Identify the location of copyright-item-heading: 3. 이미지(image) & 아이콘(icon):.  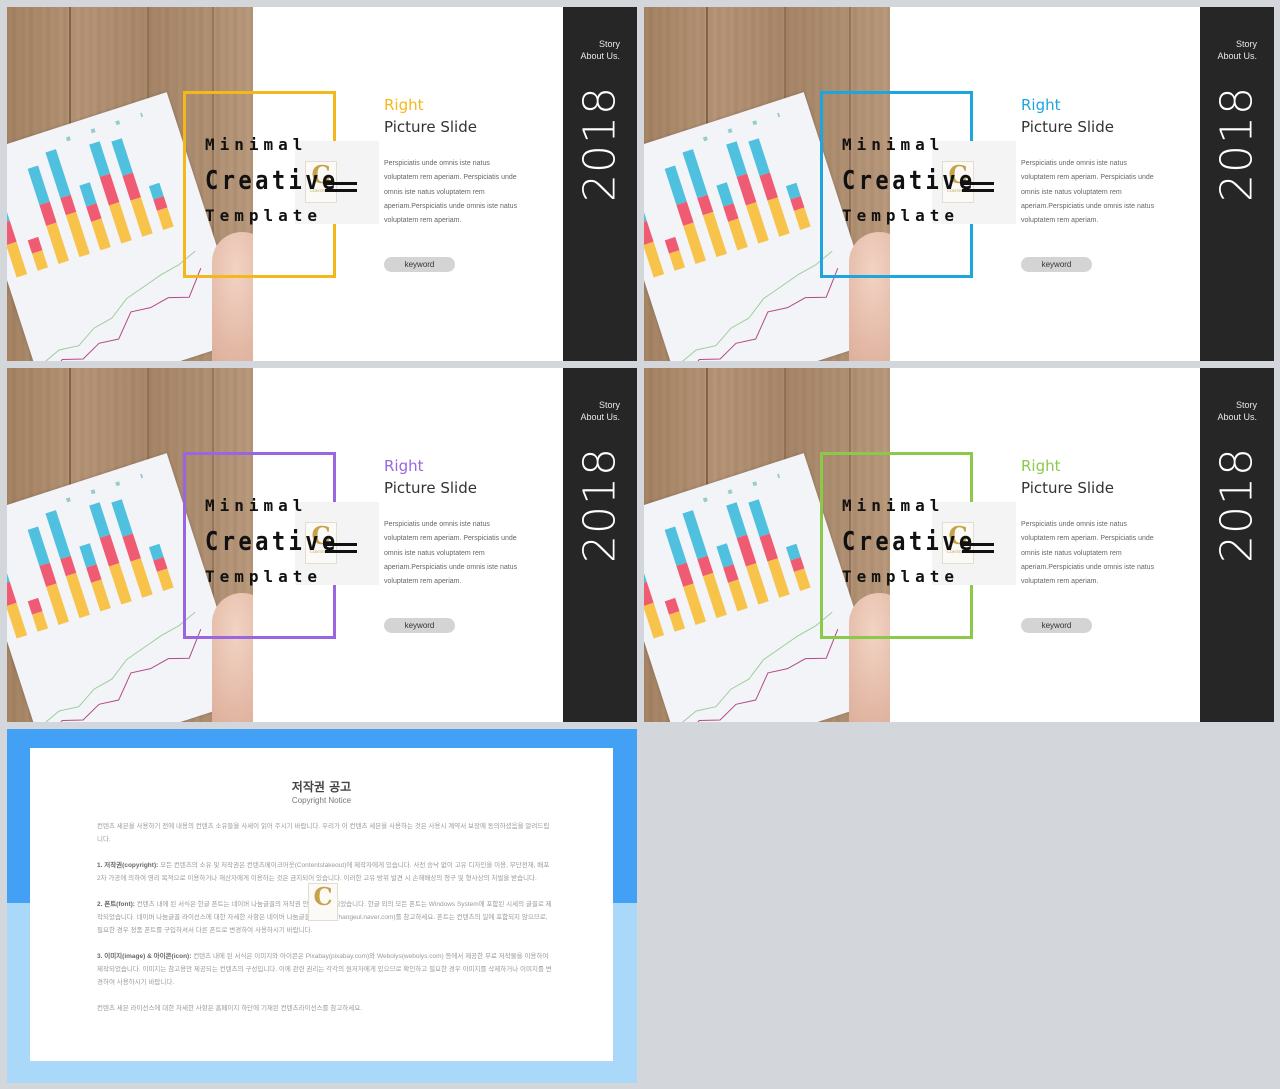
(144, 956).